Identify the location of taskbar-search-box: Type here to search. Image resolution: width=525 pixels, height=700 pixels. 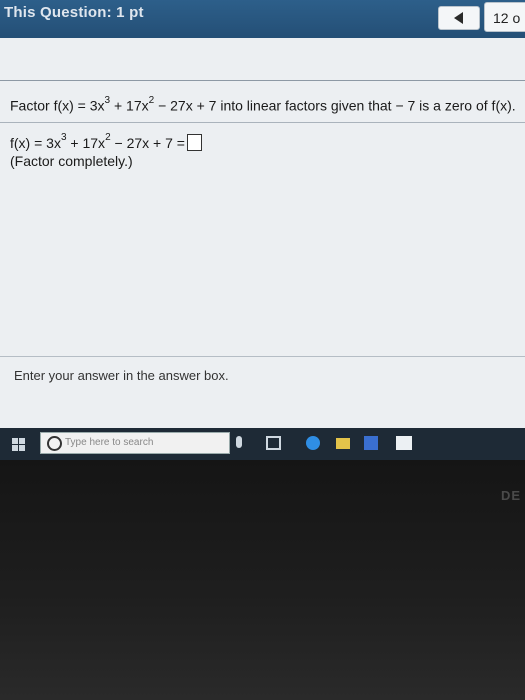
(135, 443).